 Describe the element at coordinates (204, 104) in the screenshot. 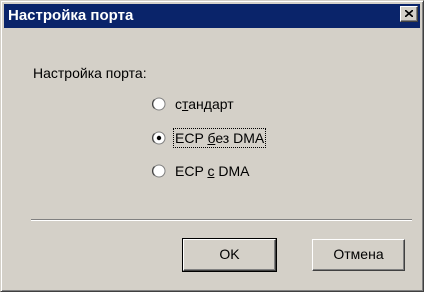

I see `radio-label-standard: стандарт` at that location.